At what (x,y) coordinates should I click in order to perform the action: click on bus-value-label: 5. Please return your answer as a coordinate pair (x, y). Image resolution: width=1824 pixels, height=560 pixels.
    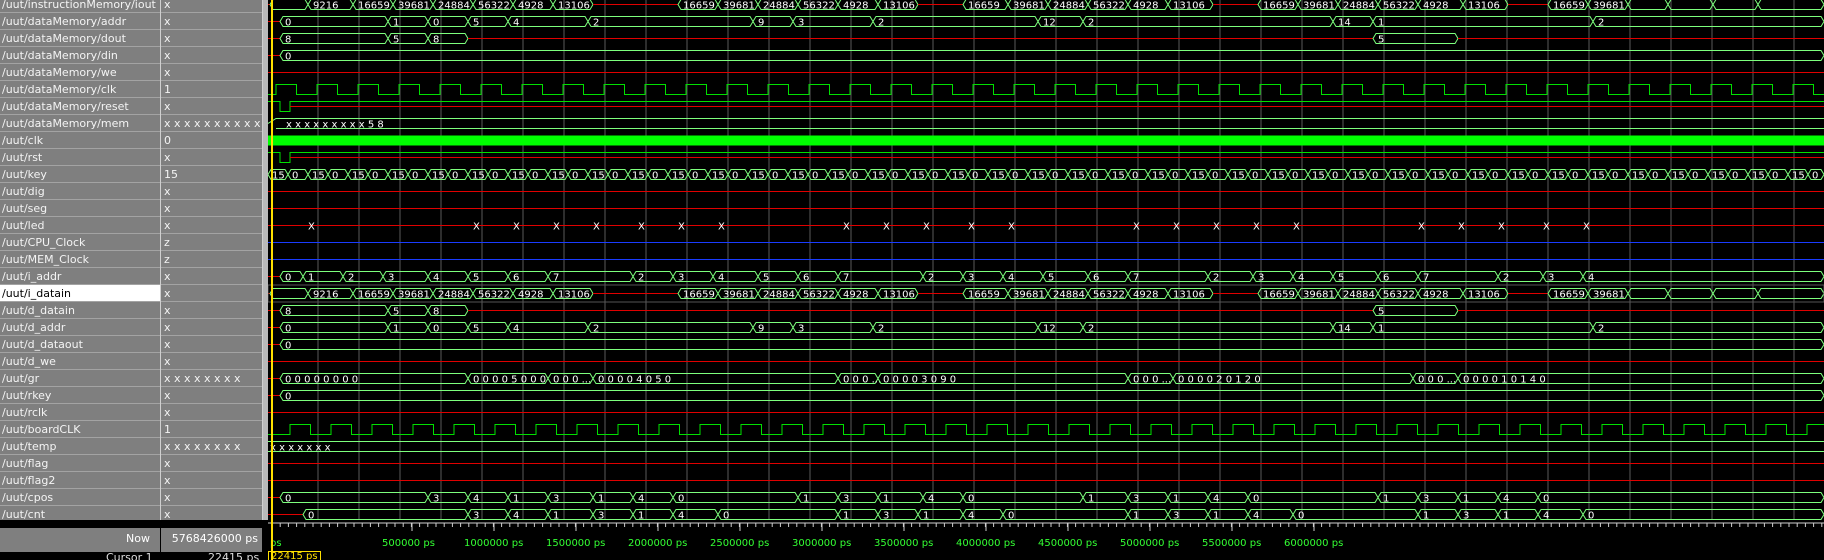
    Looking at the image, I should click on (396, 312).